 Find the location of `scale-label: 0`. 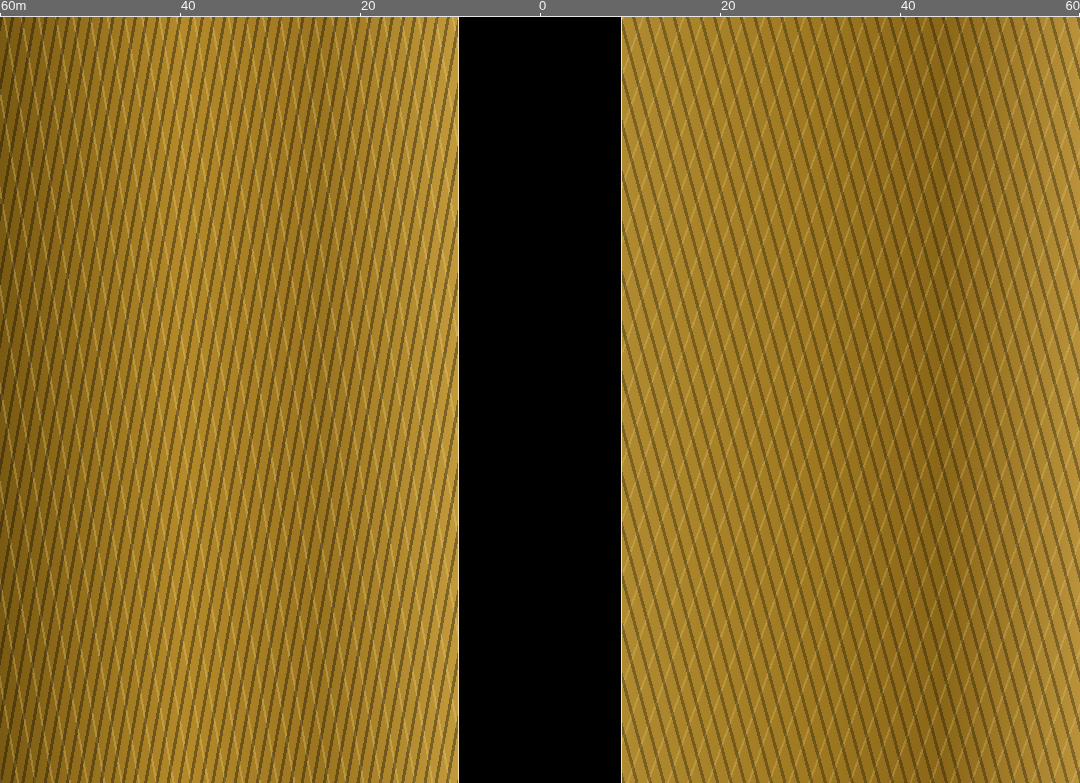

scale-label: 0 is located at coordinates (542, 6).